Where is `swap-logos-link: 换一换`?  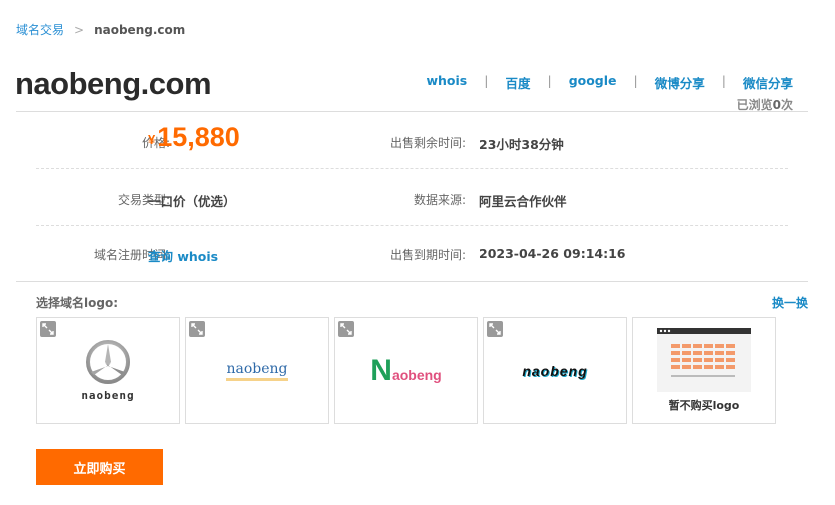 swap-logos-link: 换一换 is located at coordinates (790, 302).